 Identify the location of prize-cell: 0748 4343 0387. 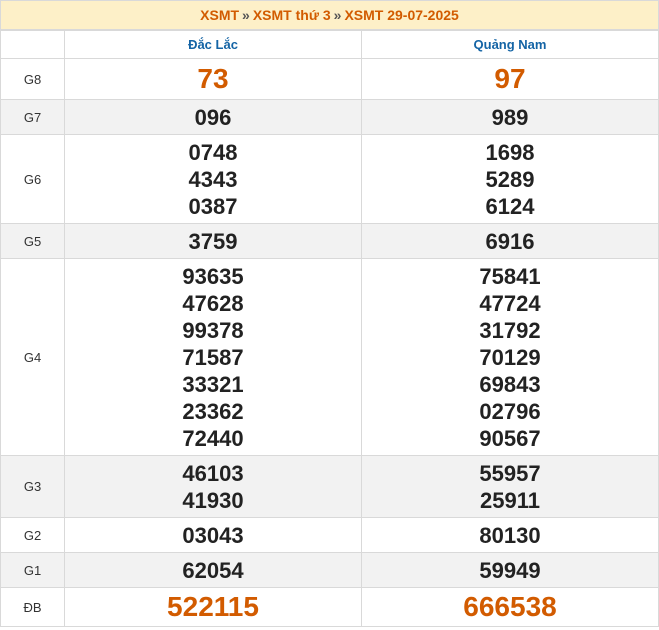
(213, 179).